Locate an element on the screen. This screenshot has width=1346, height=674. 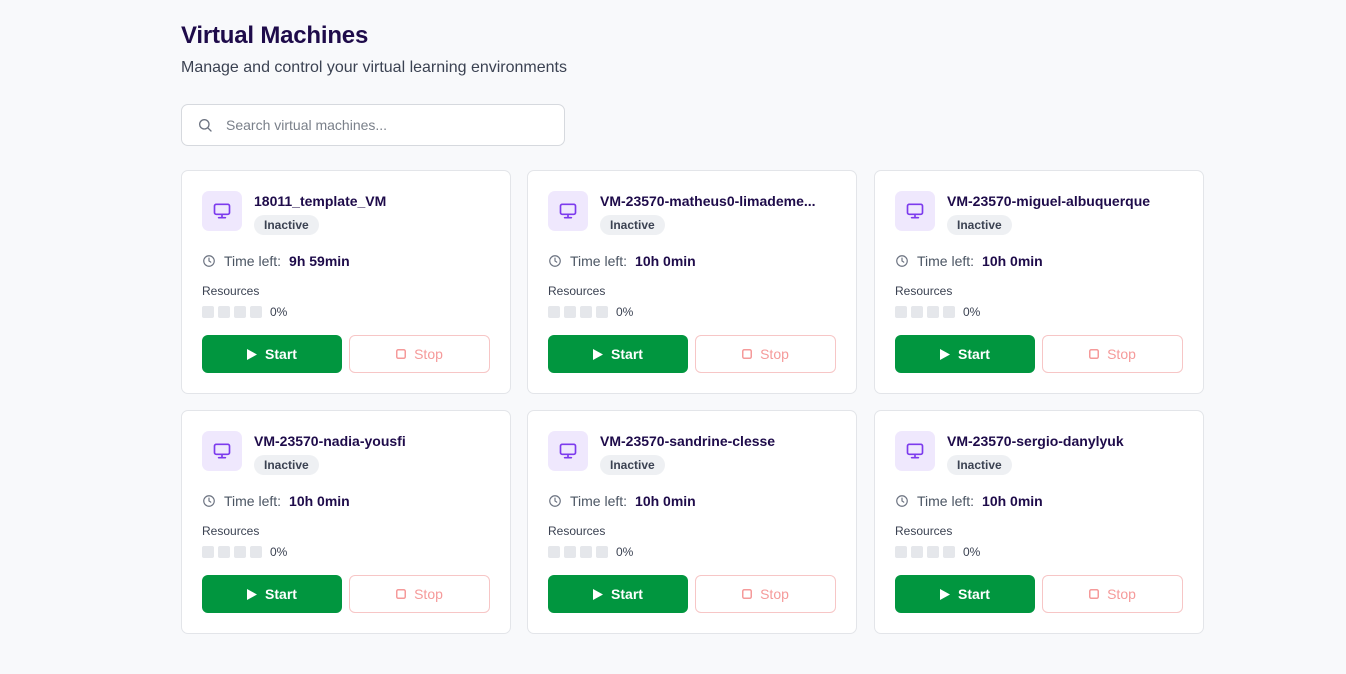
search-box is located at coordinates (373, 125).